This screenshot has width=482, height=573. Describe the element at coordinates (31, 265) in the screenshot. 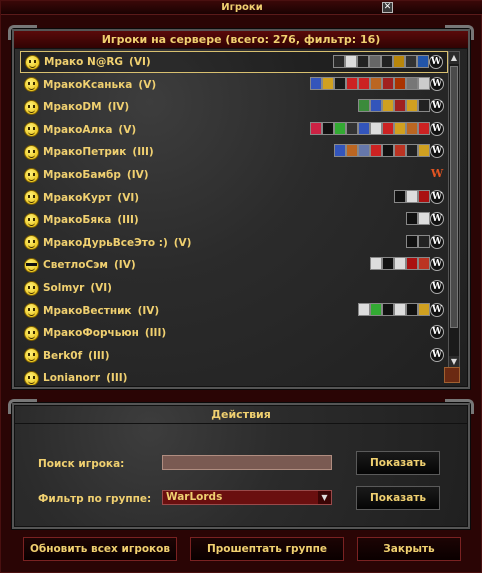

I see `cool-smiley-icon` at that location.